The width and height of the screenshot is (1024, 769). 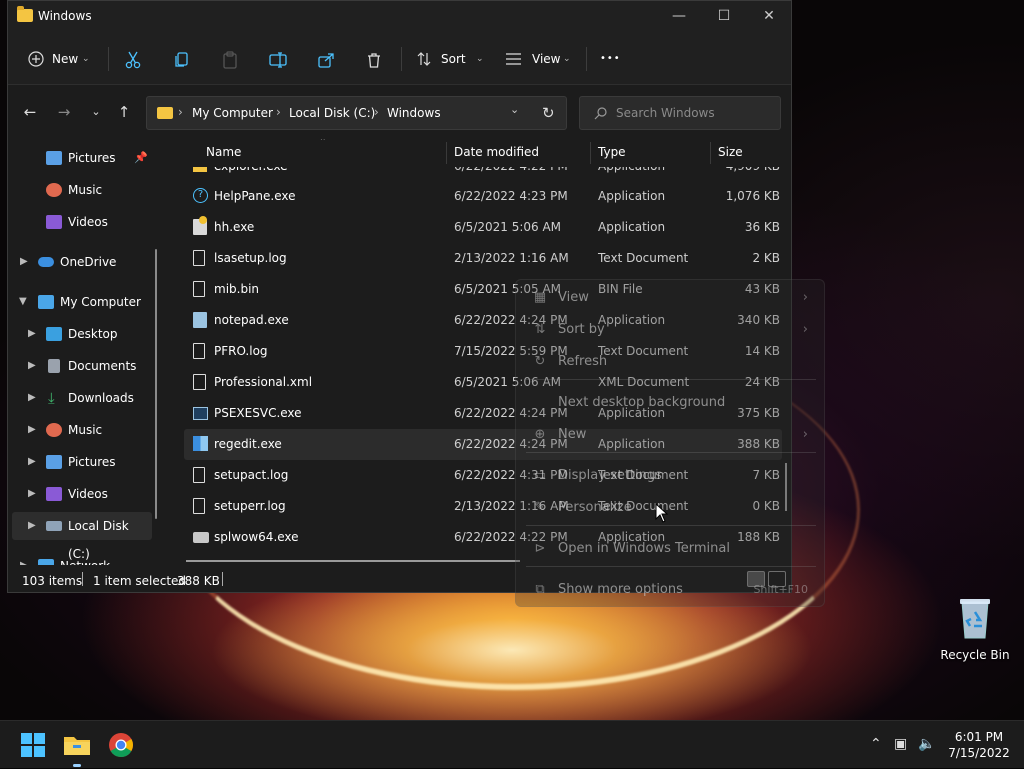 I want to click on nav-item-music: Music, so click(x=82, y=190).